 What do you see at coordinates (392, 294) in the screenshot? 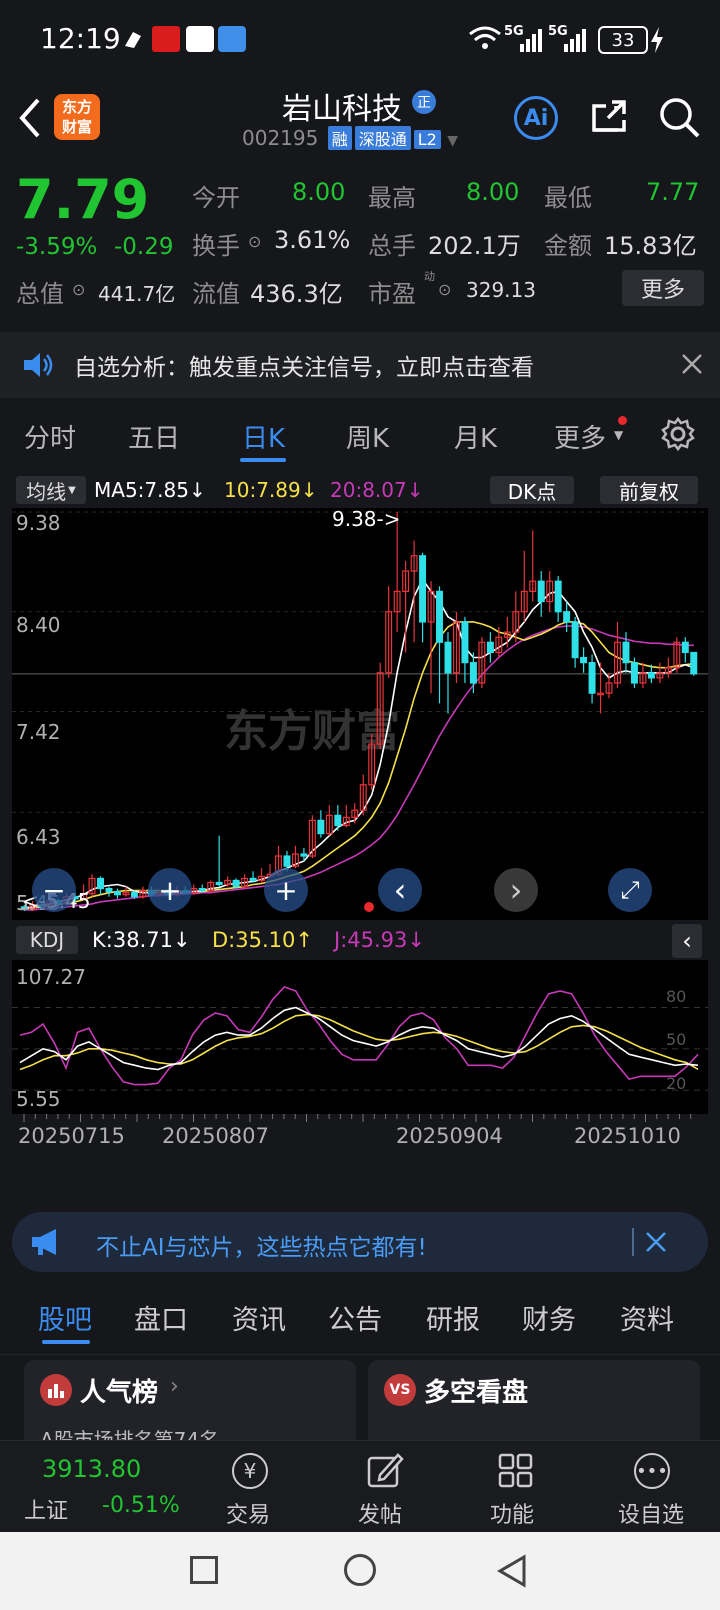
I see `pe-label: 市盈` at bounding box center [392, 294].